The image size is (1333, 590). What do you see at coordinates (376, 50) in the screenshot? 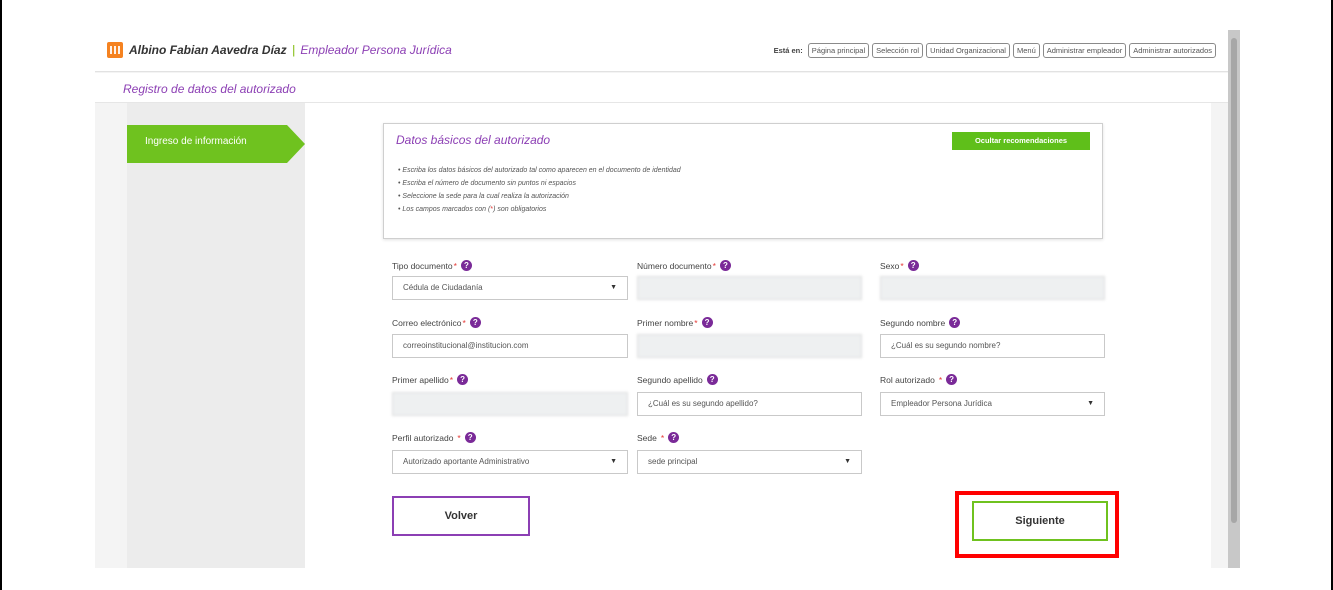
I see `role-name: Empleador Persona Jurídica` at bounding box center [376, 50].